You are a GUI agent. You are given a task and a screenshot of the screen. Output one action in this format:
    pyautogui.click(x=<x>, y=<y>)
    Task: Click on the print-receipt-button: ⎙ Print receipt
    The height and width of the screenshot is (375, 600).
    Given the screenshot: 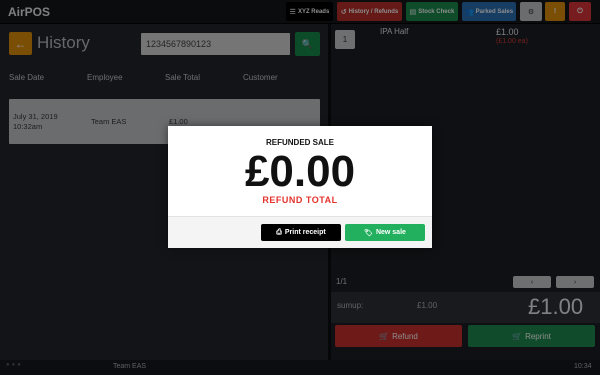 What is the action you would take?
    pyautogui.click(x=301, y=232)
    